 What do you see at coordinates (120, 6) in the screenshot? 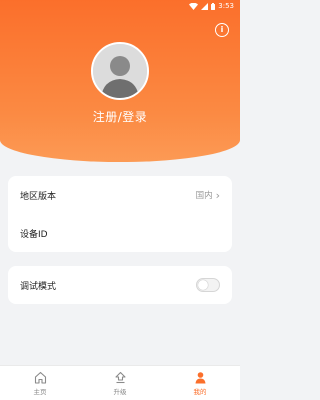
I see `status-bar: 3:53` at bounding box center [120, 6].